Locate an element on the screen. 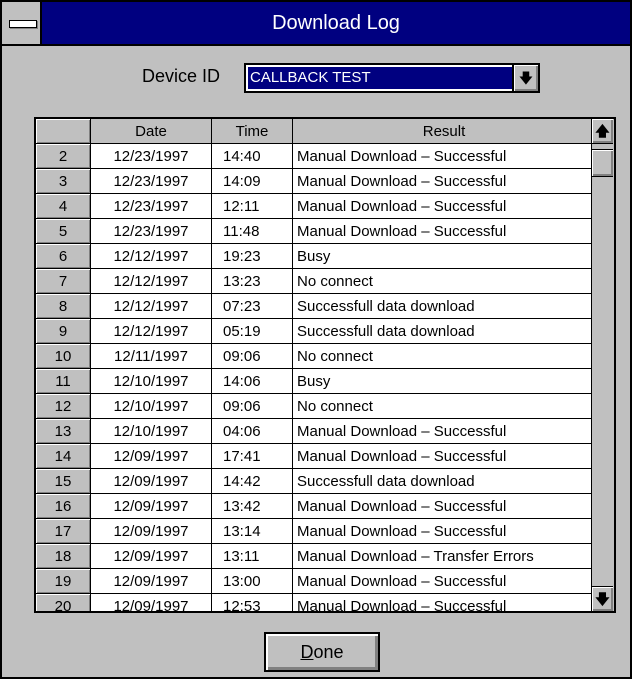 This screenshot has width=632, height=679. time-cell: 04:06 is located at coordinates (252, 431).